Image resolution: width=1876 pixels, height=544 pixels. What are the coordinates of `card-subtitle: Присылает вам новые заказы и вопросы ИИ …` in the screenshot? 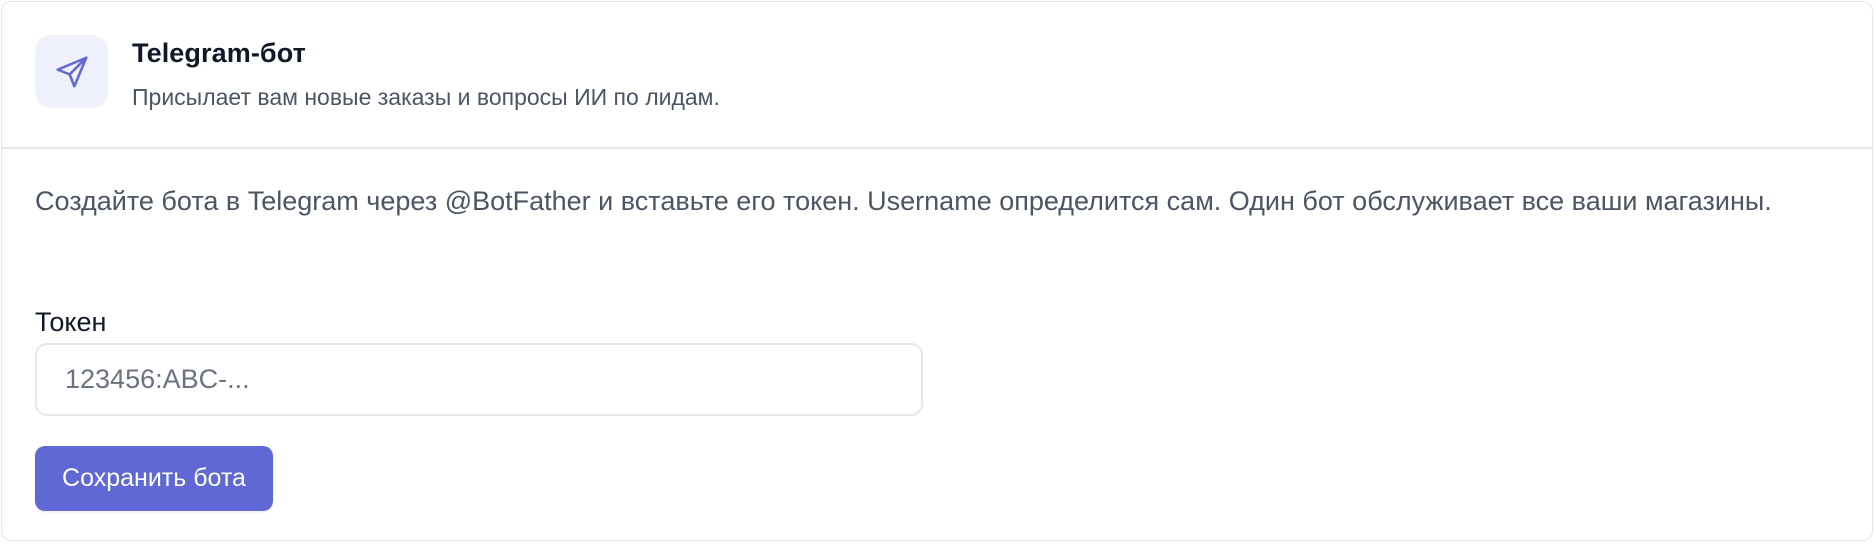 It's located at (426, 97).